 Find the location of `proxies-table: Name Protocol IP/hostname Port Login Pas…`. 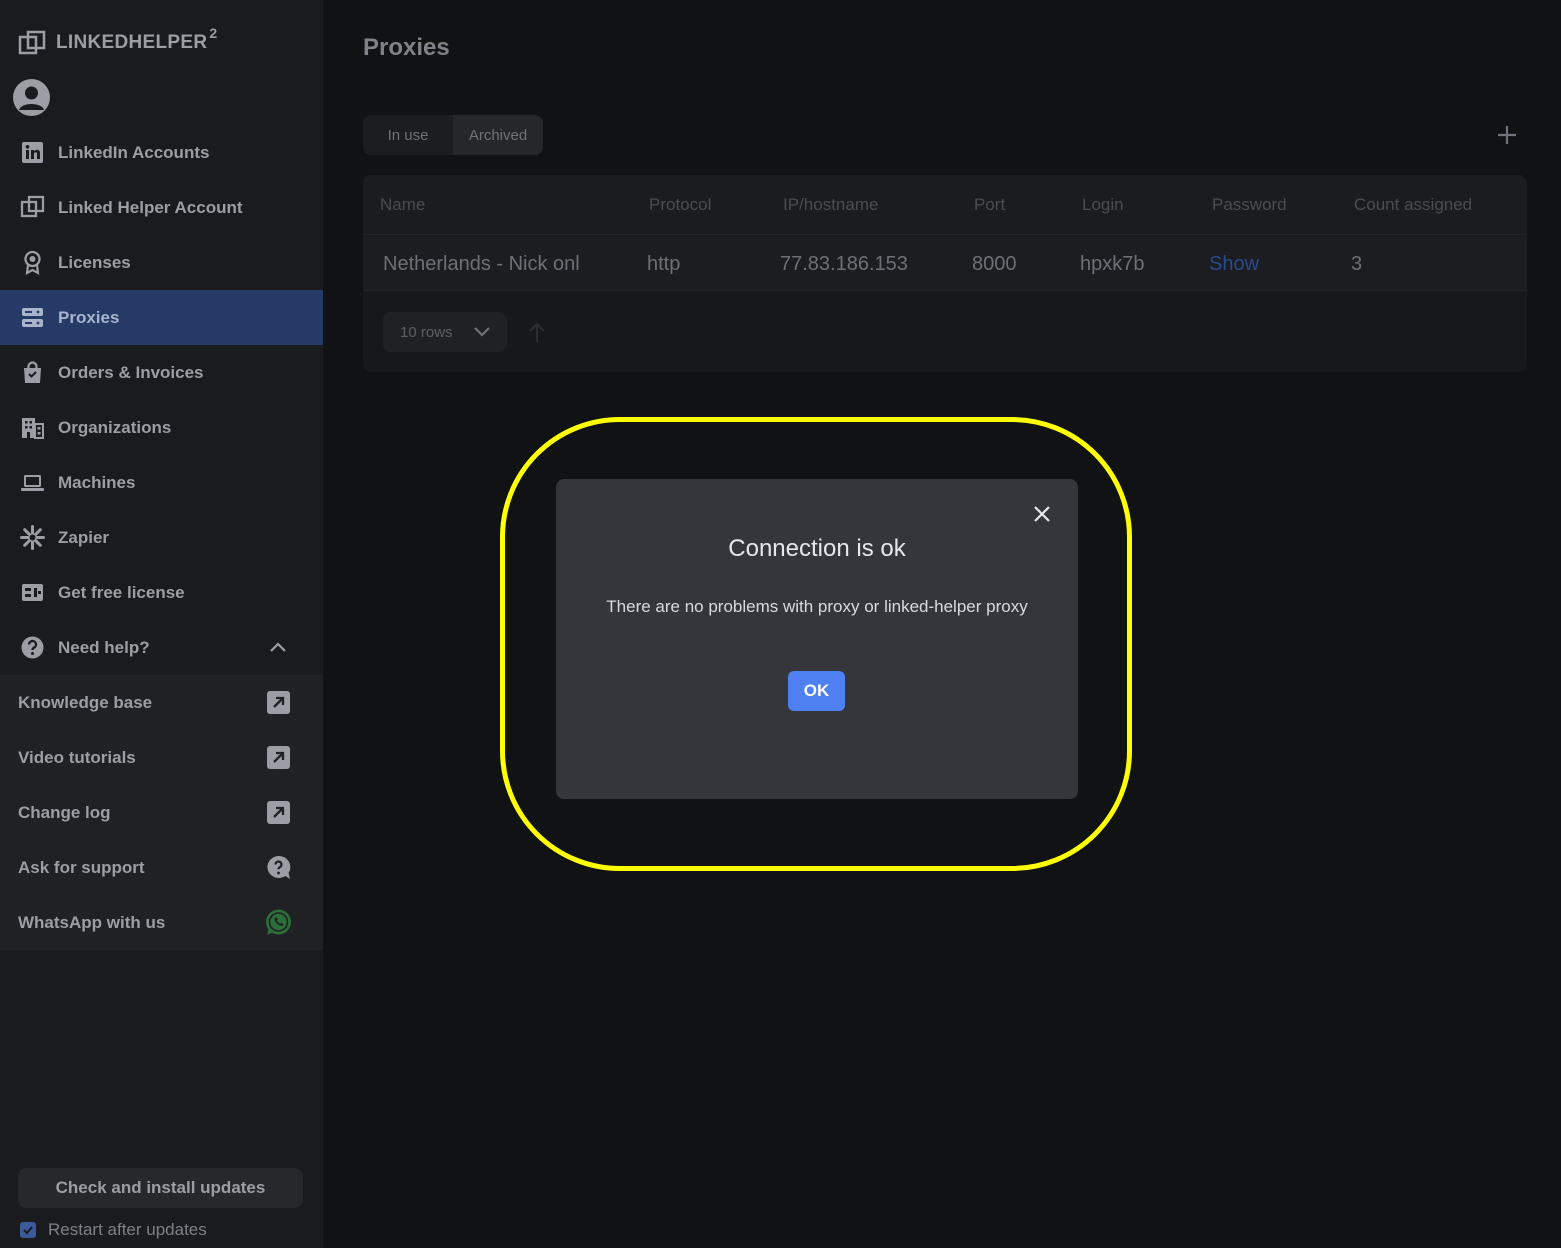

proxies-table: Name Protocol IP/hostname Port Login Pas… is located at coordinates (945, 273).